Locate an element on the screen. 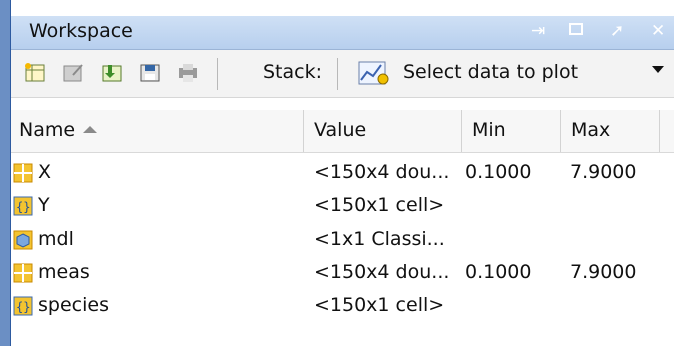  column-header-label: Max is located at coordinates (591, 130).